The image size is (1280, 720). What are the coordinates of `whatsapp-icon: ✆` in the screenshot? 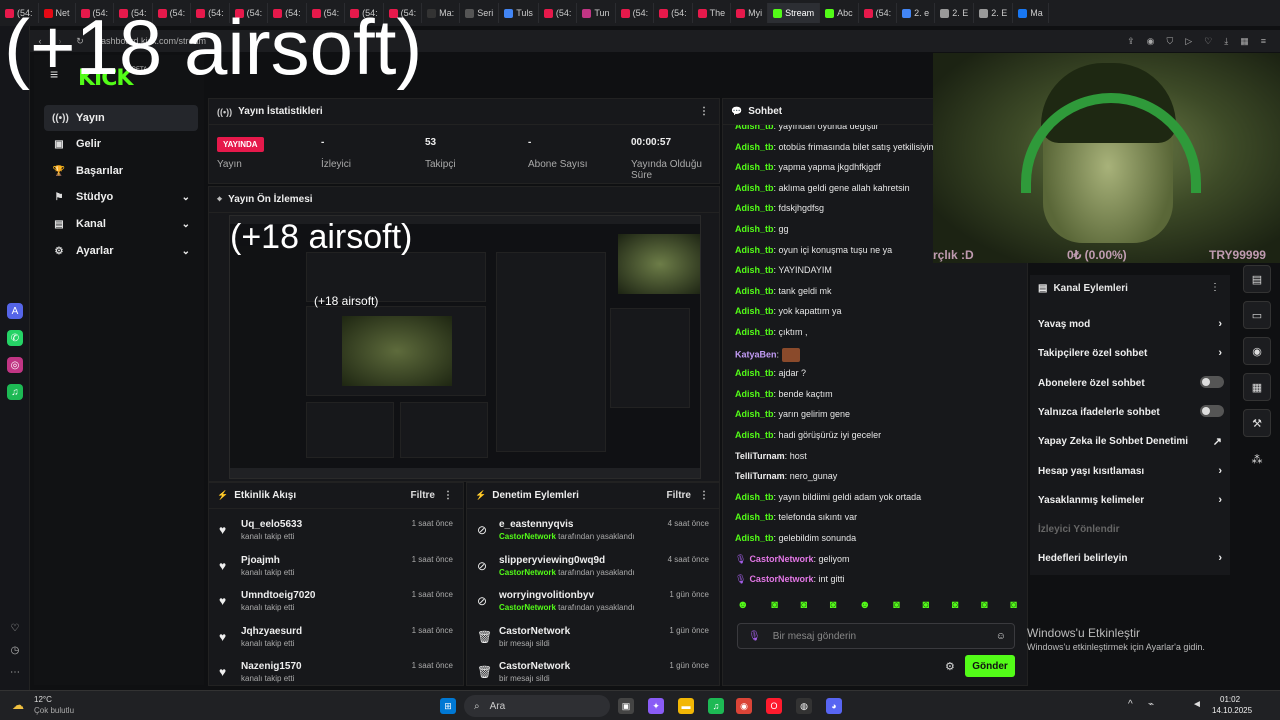 It's located at (15, 338).